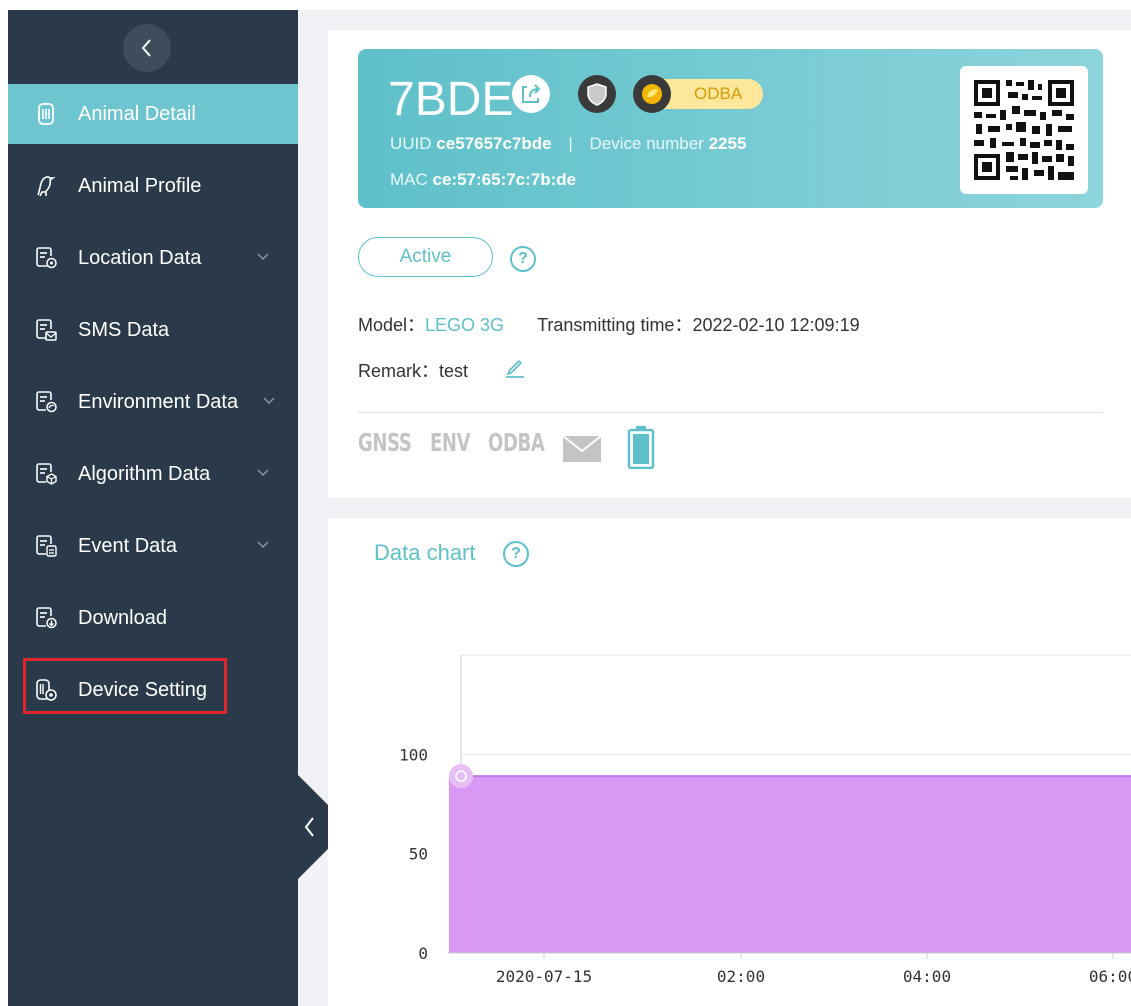 The width and height of the screenshot is (1131, 1006). What do you see at coordinates (741, 976) in the screenshot?
I see `x-tick-label: 02:00` at bounding box center [741, 976].